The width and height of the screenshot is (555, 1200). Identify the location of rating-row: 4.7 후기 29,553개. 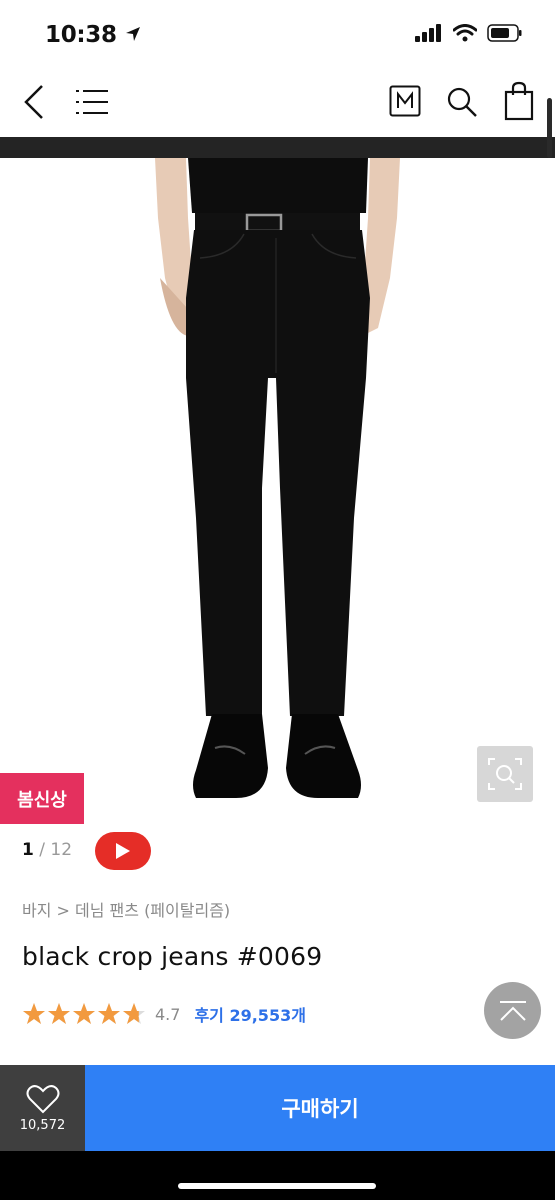
(164, 1014).